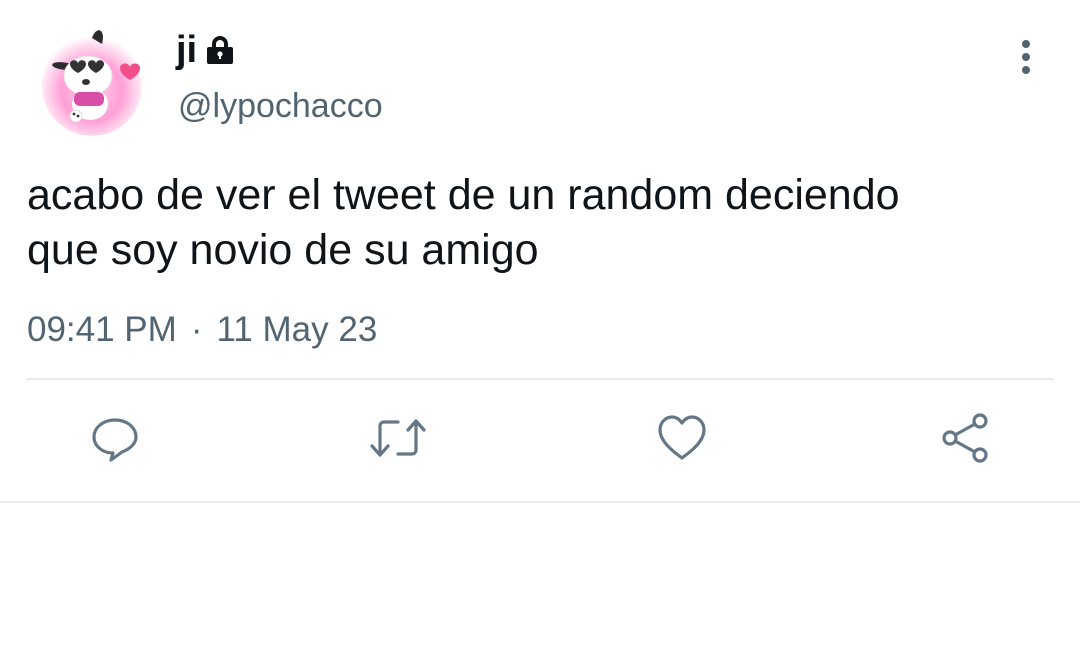 Image resolution: width=1080 pixels, height=651 pixels. What do you see at coordinates (1026, 58) in the screenshot?
I see `vertical-dots-icon` at bounding box center [1026, 58].